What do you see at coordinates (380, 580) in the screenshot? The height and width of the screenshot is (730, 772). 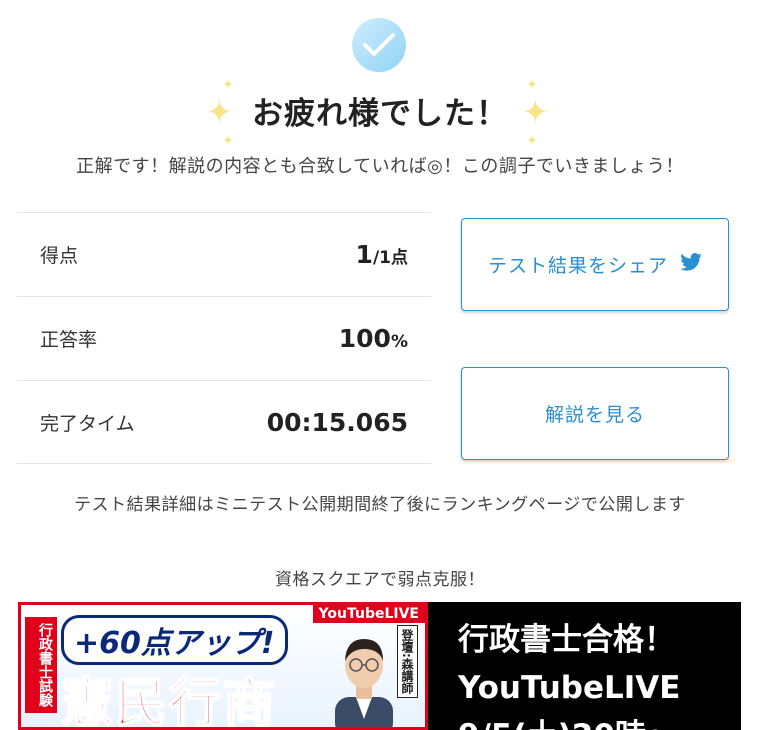 I see `promo-title: 資格スクエアで弱点克服！` at bounding box center [380, 580].